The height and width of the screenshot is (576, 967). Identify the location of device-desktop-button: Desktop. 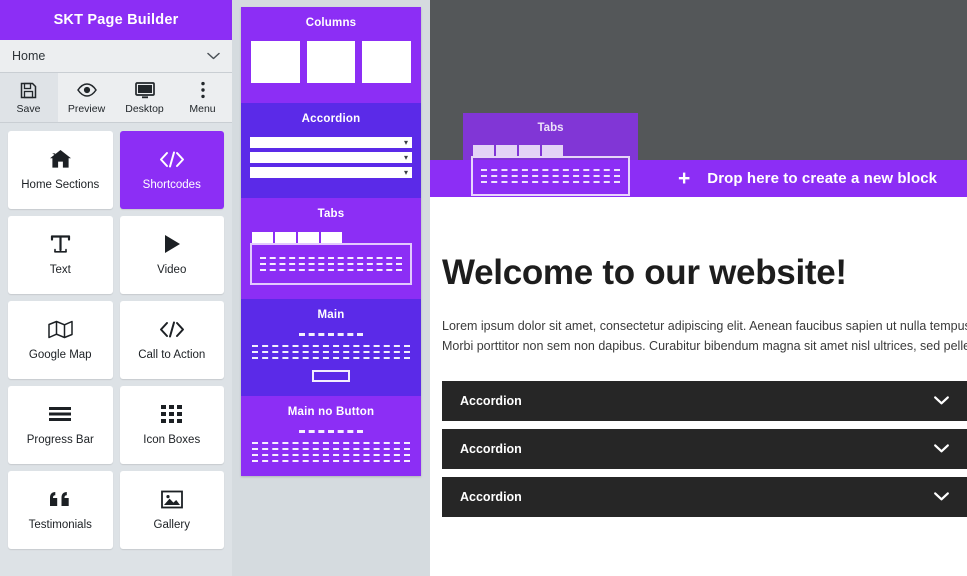
(145, 97).